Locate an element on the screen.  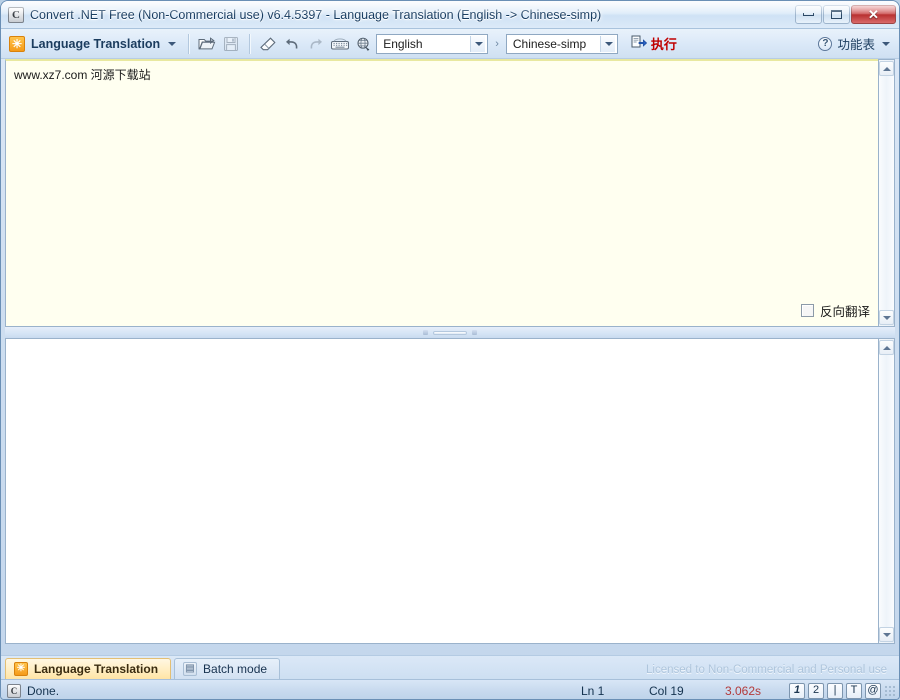
function-menu-button: ? 功能表 is located at coordinates (854, 43).